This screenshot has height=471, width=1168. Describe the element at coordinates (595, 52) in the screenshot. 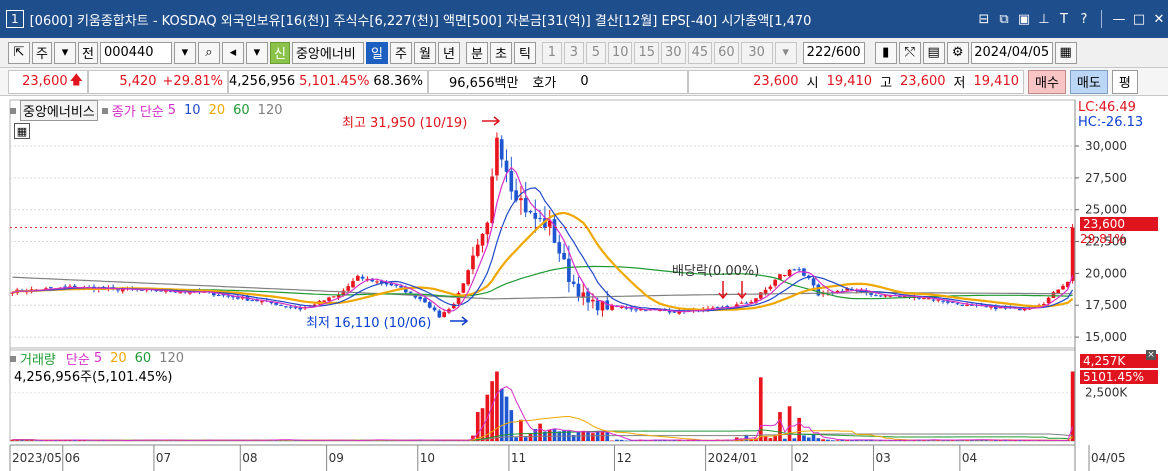

I see `minute-5: 5` at that location.